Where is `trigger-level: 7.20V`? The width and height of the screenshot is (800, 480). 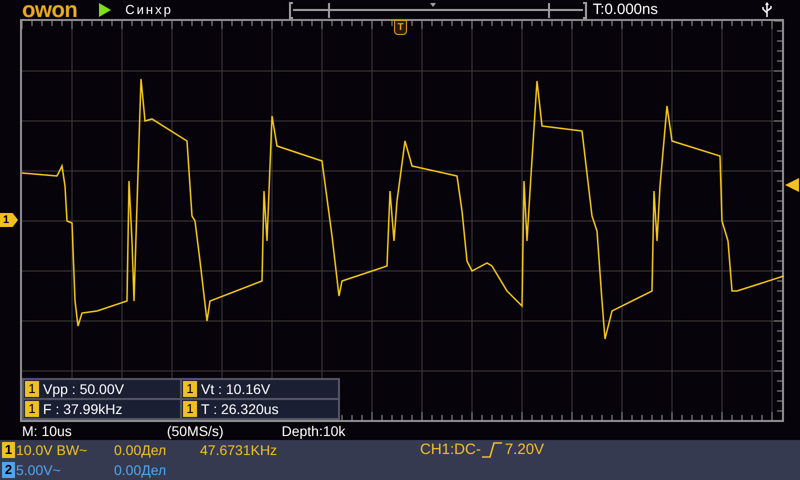 trigger-level: 7.20V is located at coordinates (524, 450).